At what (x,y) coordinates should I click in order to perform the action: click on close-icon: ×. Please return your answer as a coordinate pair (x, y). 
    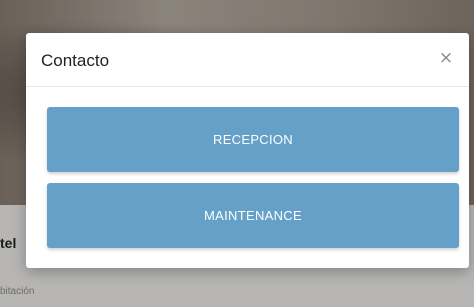
    Looking at the image, I should click on (446, 58).